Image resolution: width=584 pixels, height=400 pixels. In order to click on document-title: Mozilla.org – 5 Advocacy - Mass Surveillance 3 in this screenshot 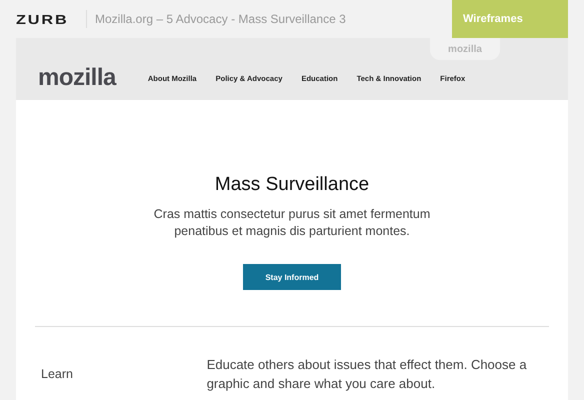, I will do `click(220, 19)`.